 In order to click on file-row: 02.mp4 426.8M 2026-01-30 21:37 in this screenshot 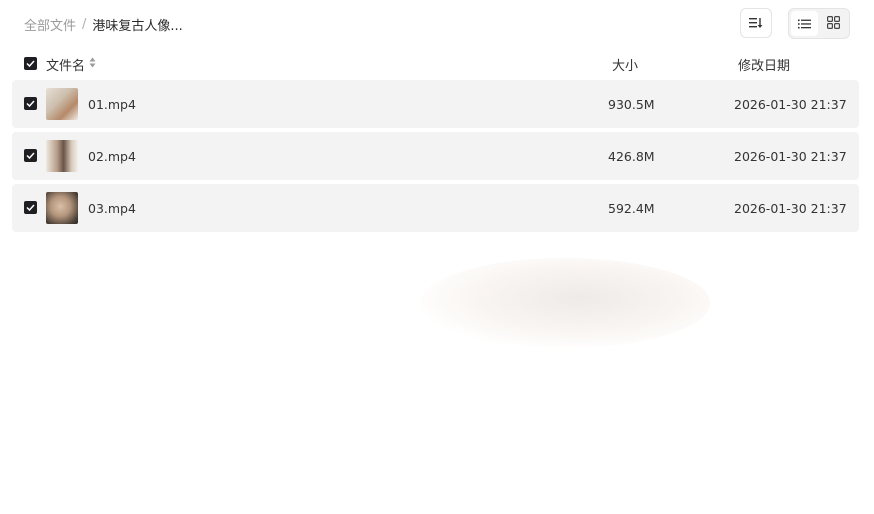, I will do `click(435, 156)`.